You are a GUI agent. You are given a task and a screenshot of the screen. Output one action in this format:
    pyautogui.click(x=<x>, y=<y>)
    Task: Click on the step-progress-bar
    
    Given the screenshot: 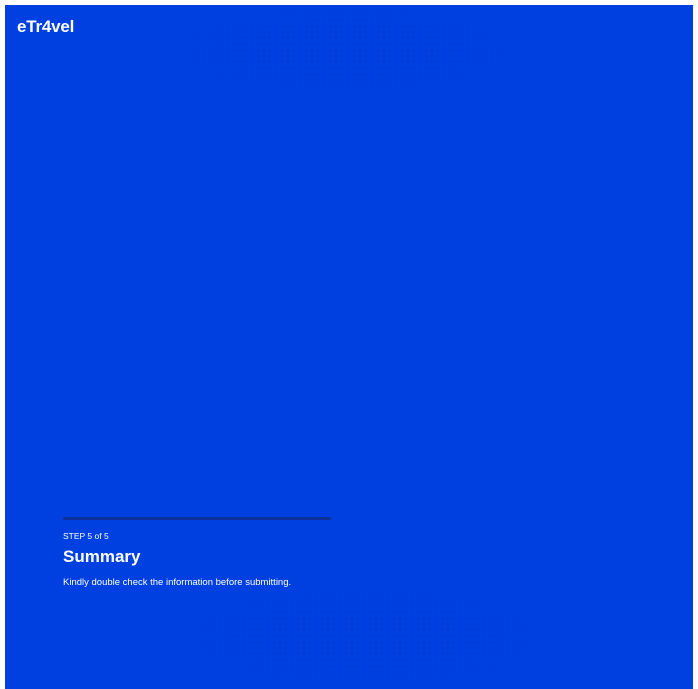 What is the action you would take?
    pyautogui.click(x=197, y=518)
    